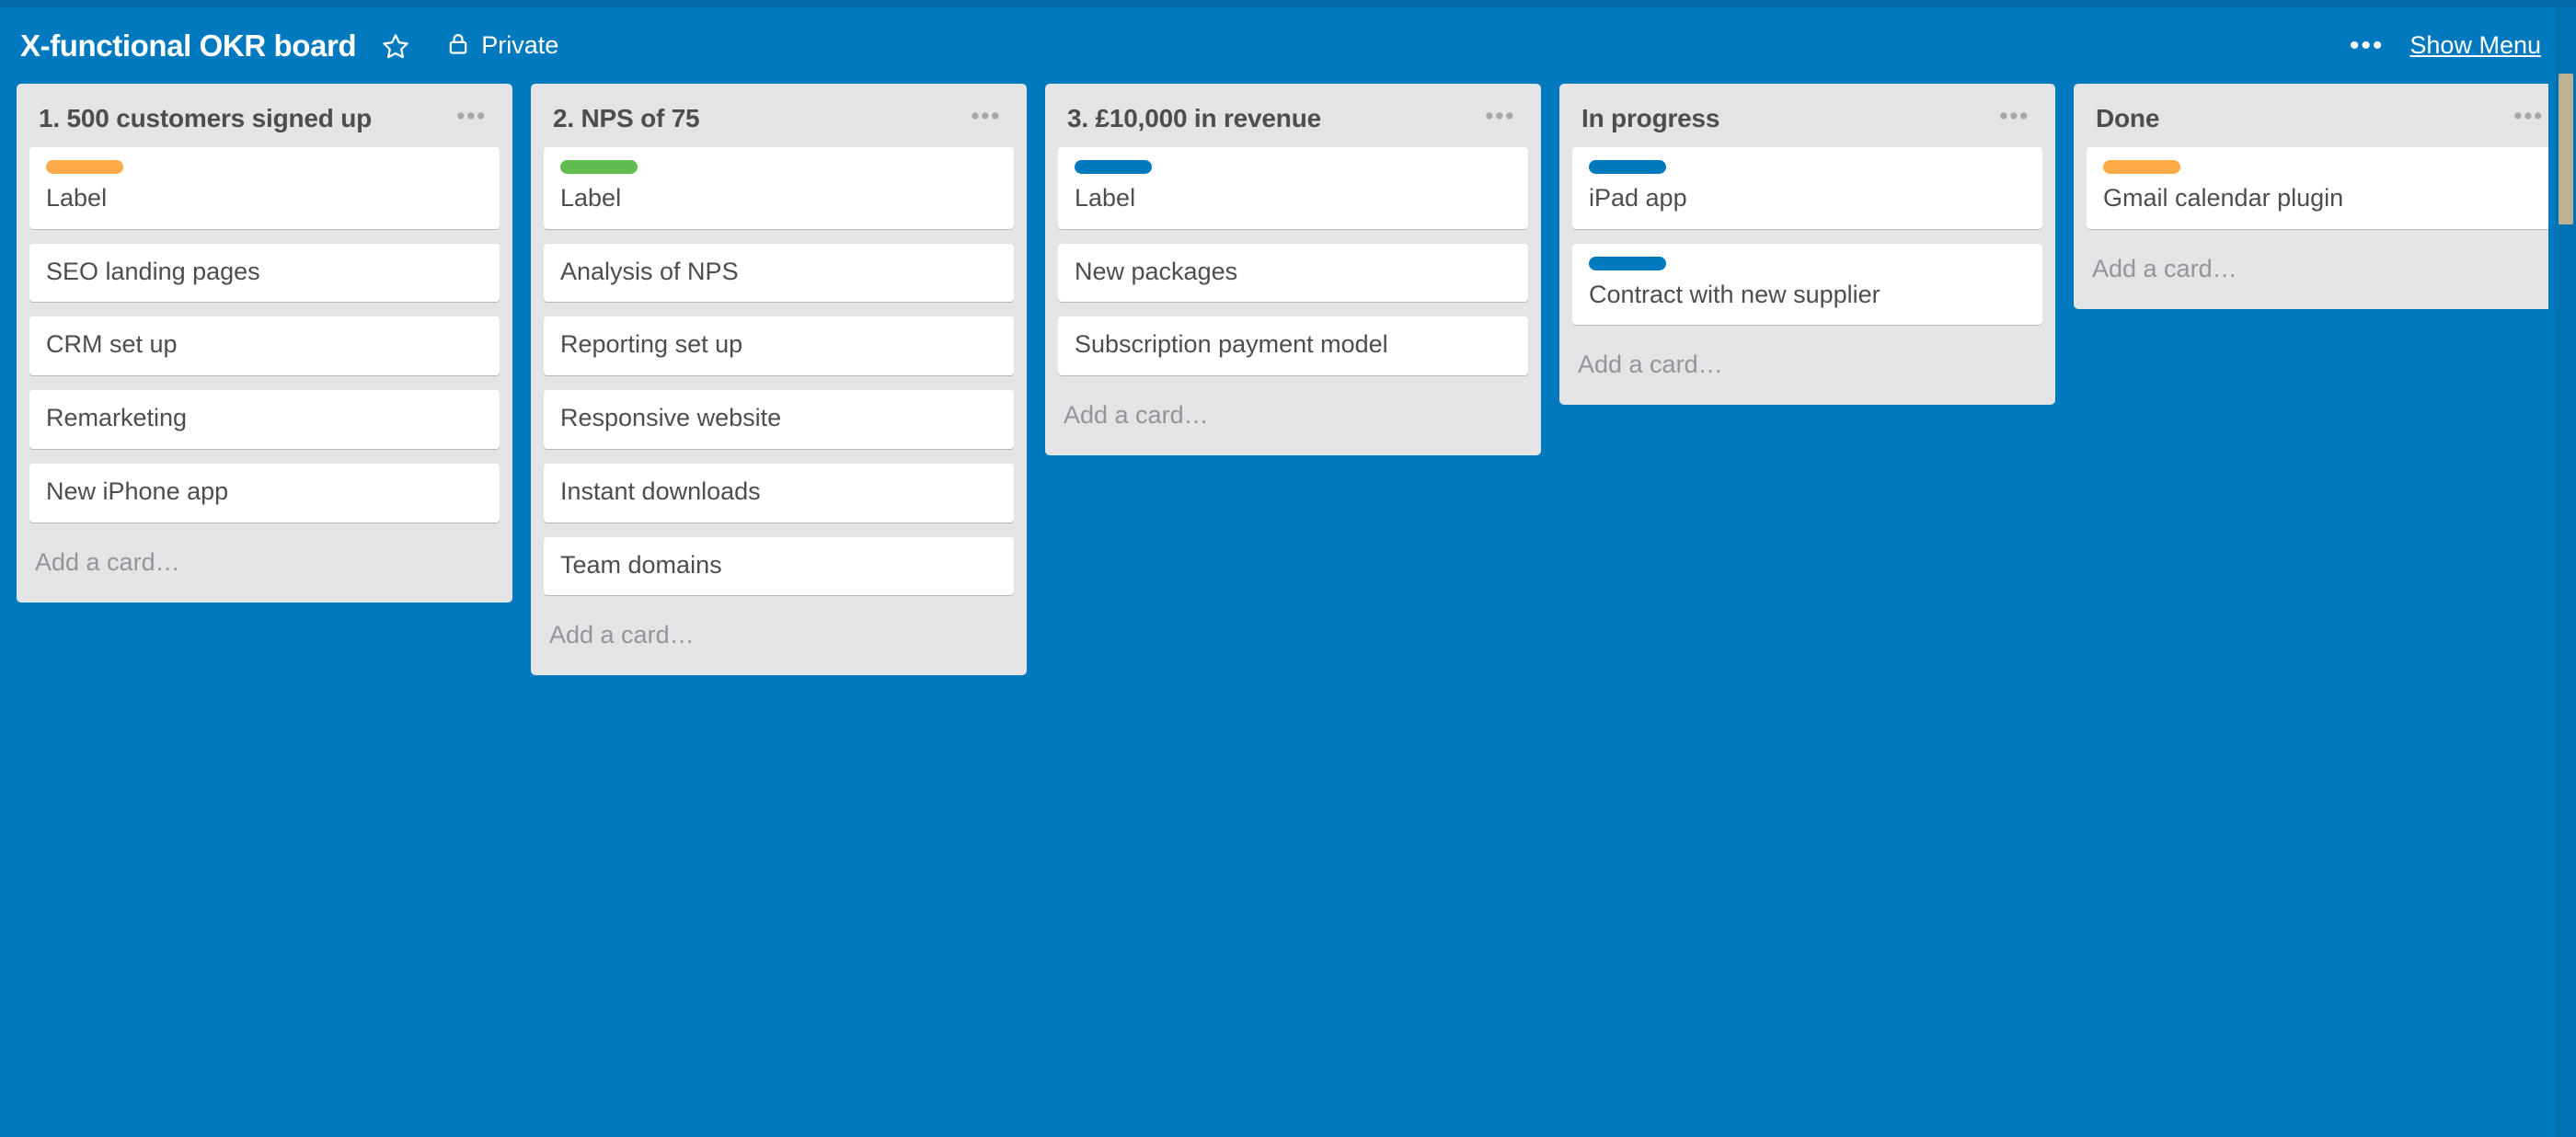 The height and width of the screenshot is (1137, 2576). What do you see at coordinates (641, 565) in the screenshot?
I see `card-title: Team domains` at bounding box center [641, 565].